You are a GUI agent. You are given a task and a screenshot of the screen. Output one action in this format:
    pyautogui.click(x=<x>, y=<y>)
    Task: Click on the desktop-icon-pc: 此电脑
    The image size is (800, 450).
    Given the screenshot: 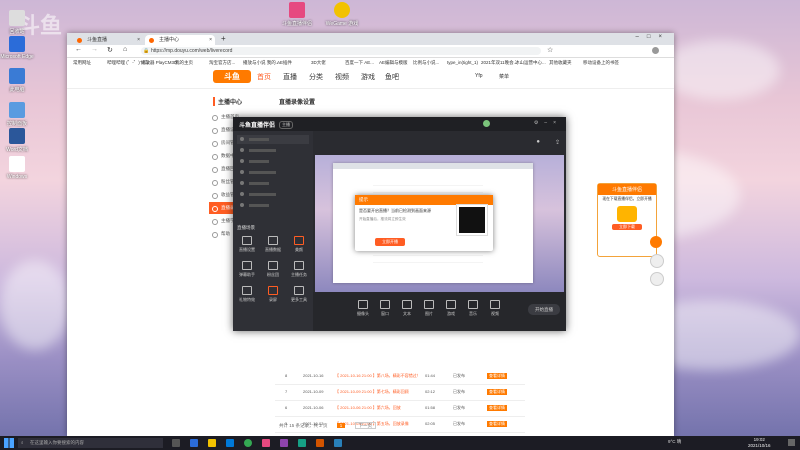 What is the action you would take?
    pyautogui.click(x=17, y=80)
    